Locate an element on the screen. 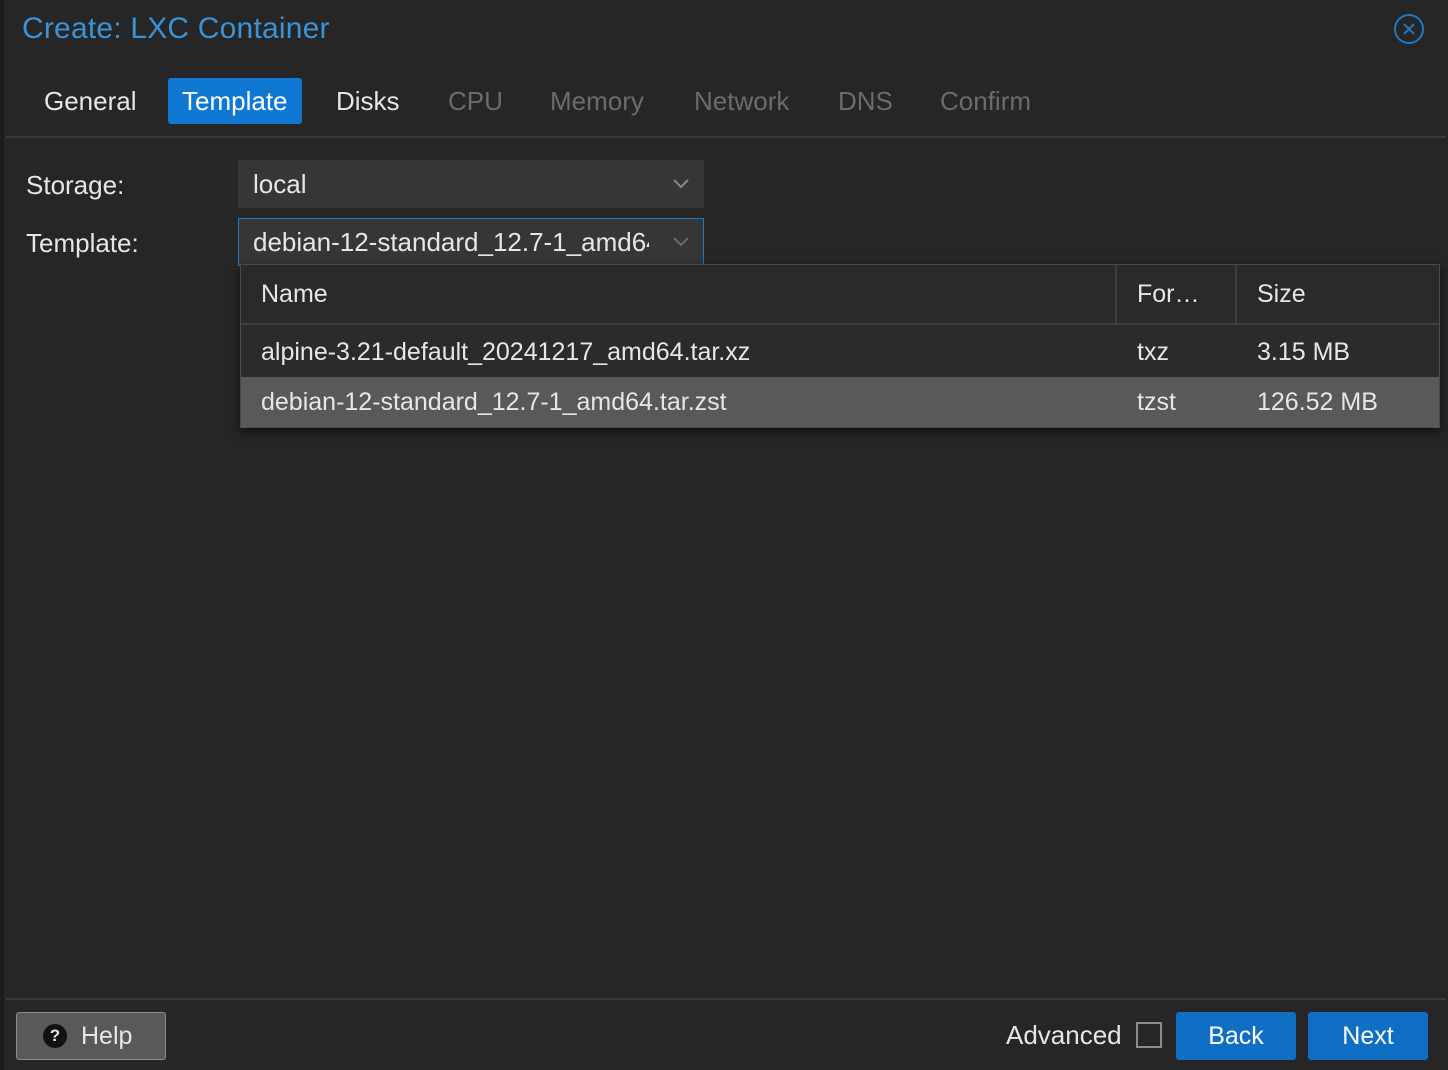  close-icon is located at coordinates (1409, 29).